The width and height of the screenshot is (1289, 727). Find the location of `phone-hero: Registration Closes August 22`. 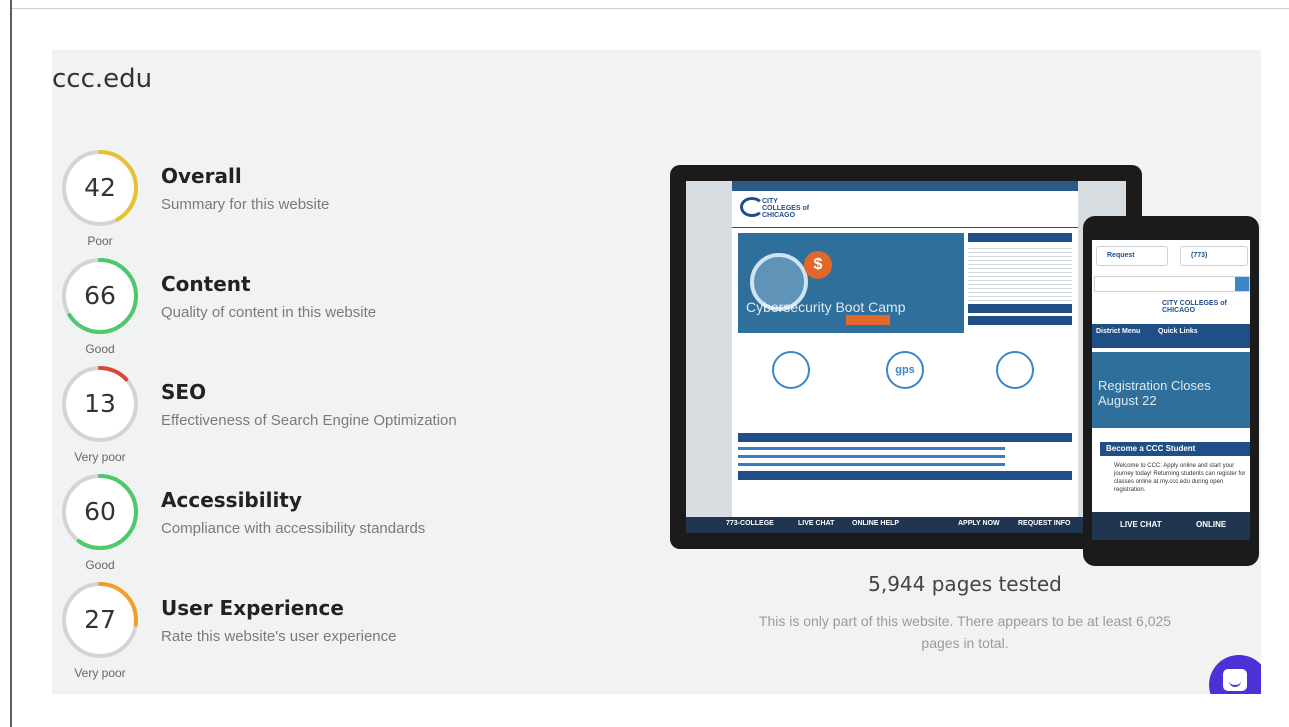

phone-hero: Registration Closes August 22 is located at coordinates (1171, 390).